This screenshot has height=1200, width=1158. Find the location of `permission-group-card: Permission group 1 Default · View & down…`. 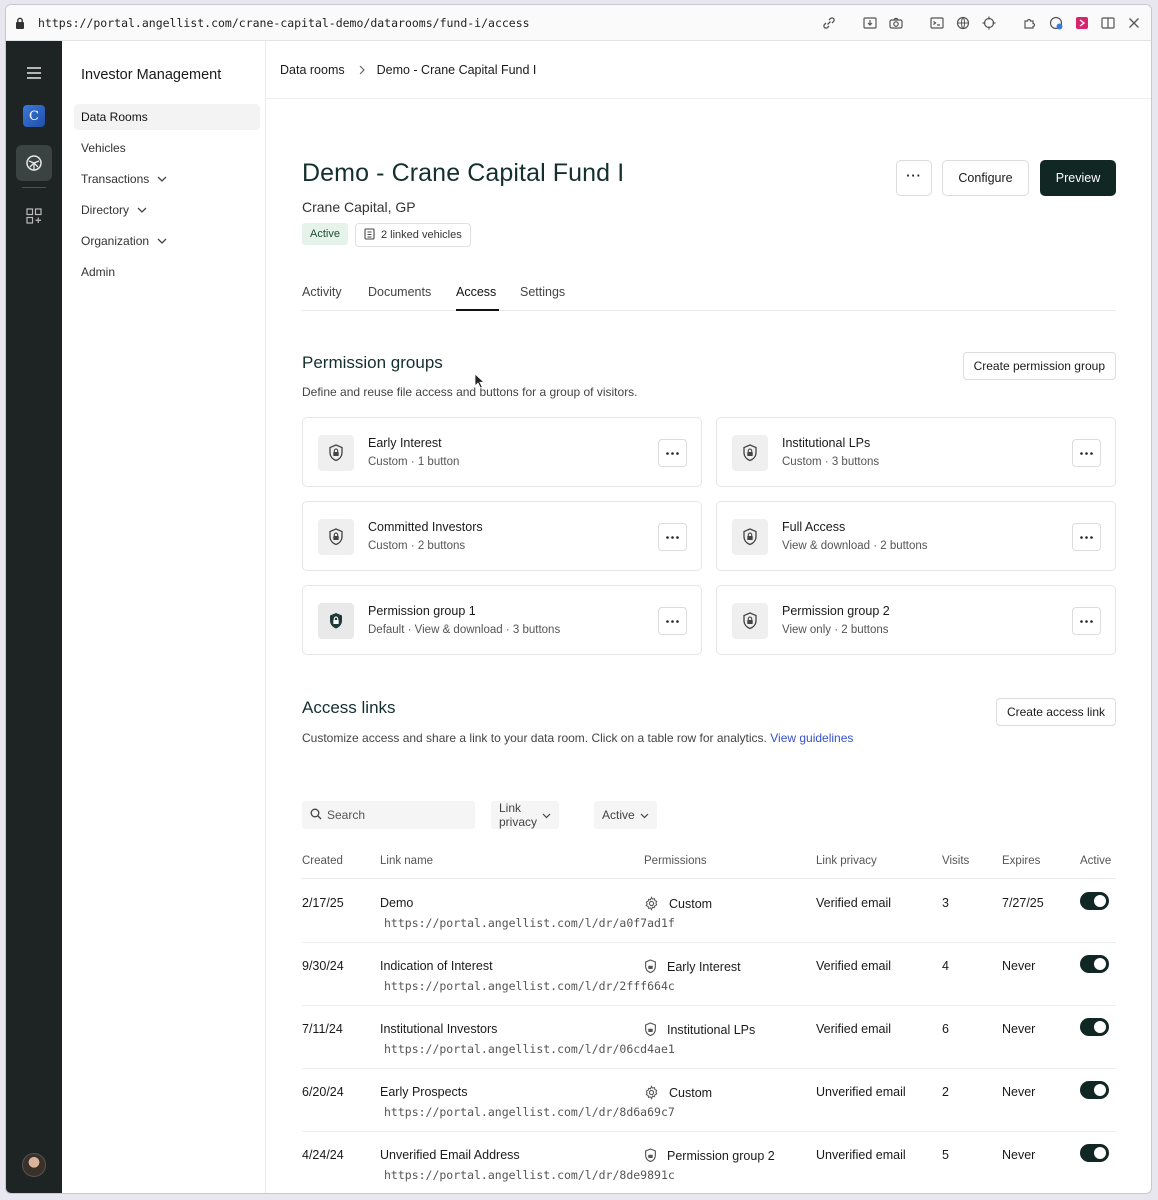

permission-group-card: Permission group 1 Default · View & down… is located at coordinates (502, 620).